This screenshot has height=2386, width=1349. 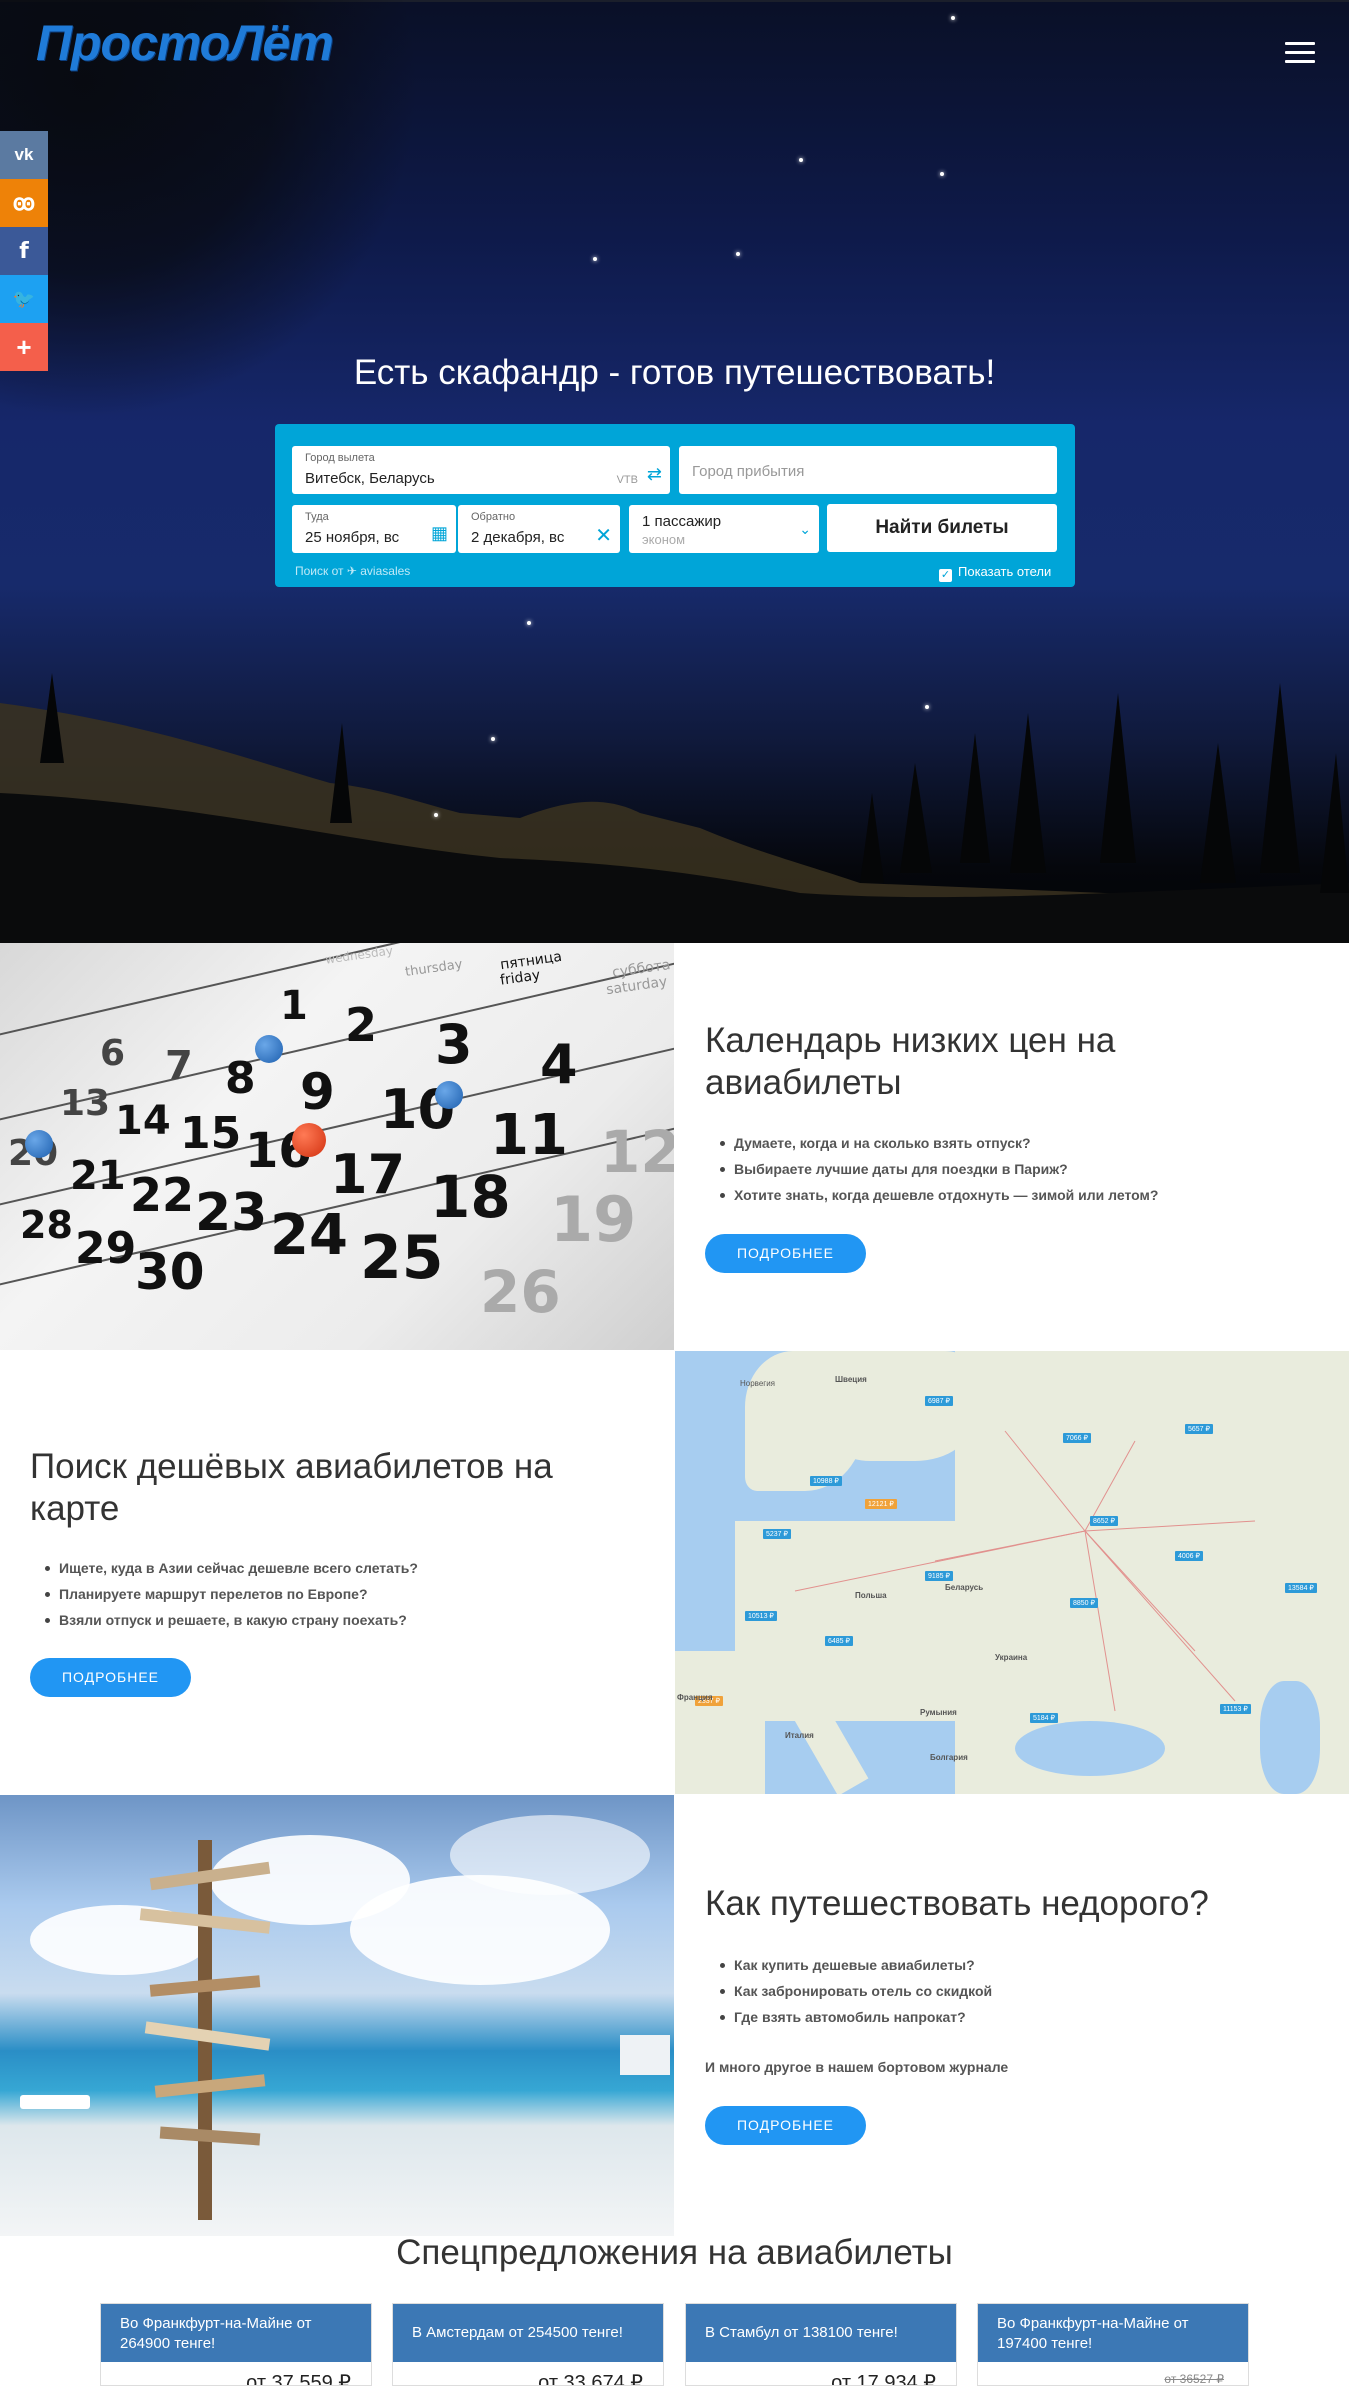 What do you see at coordinates (359, 955) in the screenshot?
I see `calendar-weekday: wednesday` at bounding box center [359, 955].